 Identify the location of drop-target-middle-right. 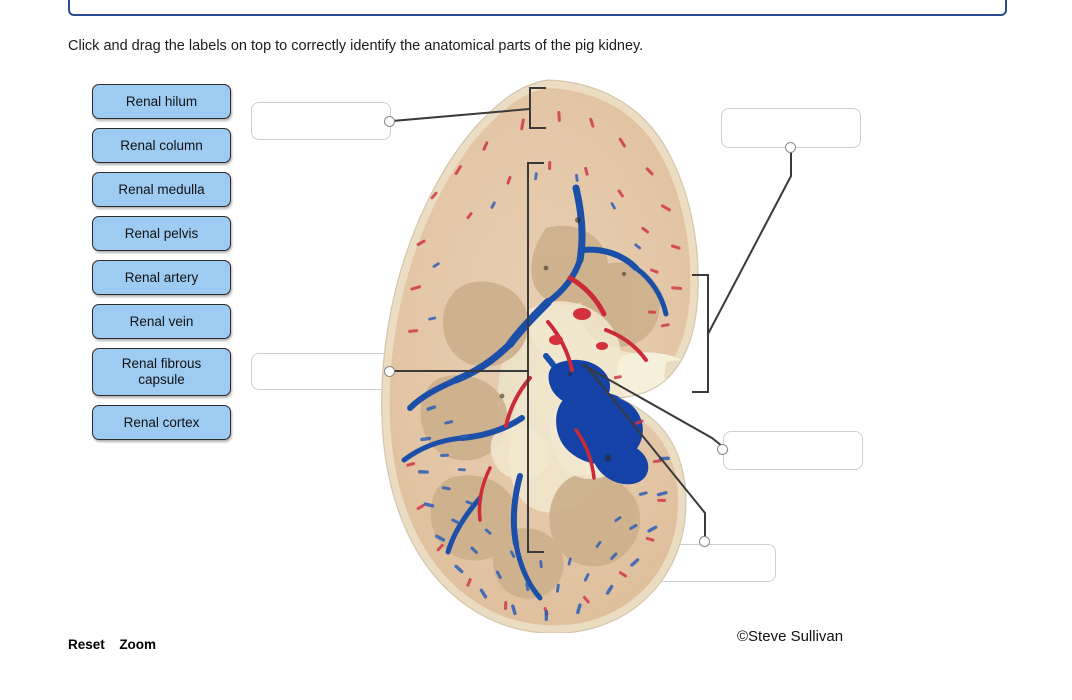
(793, 450).